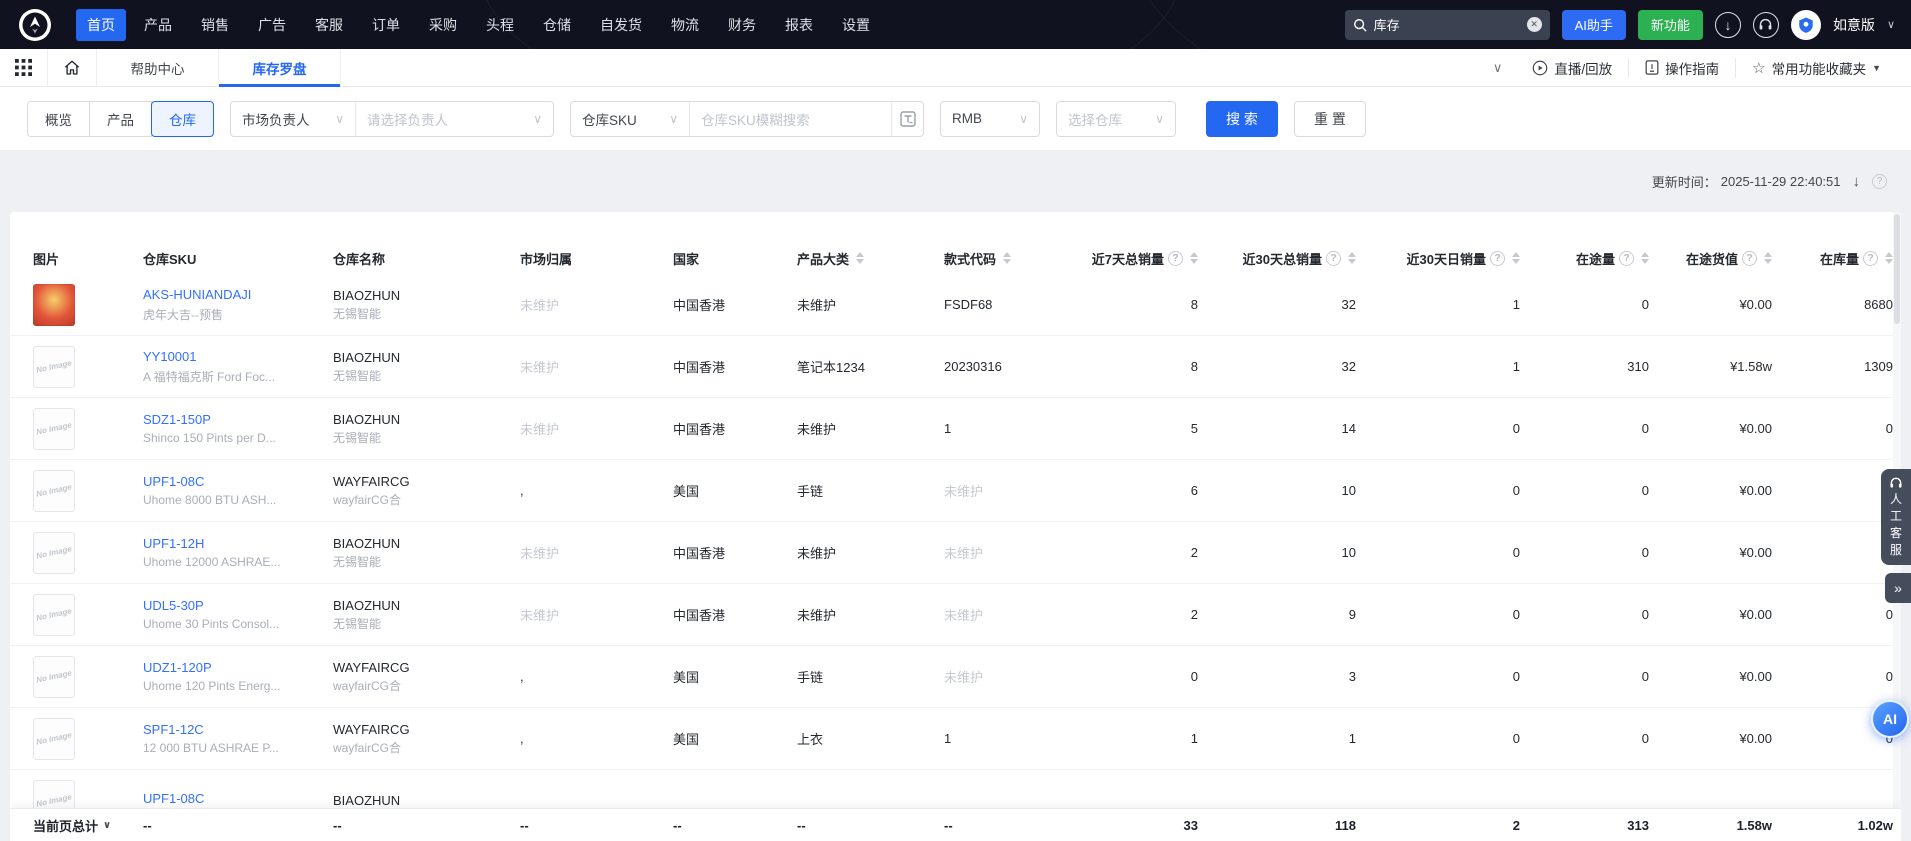 The height and width of the screenshot is (841, 1911). What do you see at coordinates (1242, 118) in the screenshot?
I see `search-button: 搜 索` at bounding box center [1242, 118].